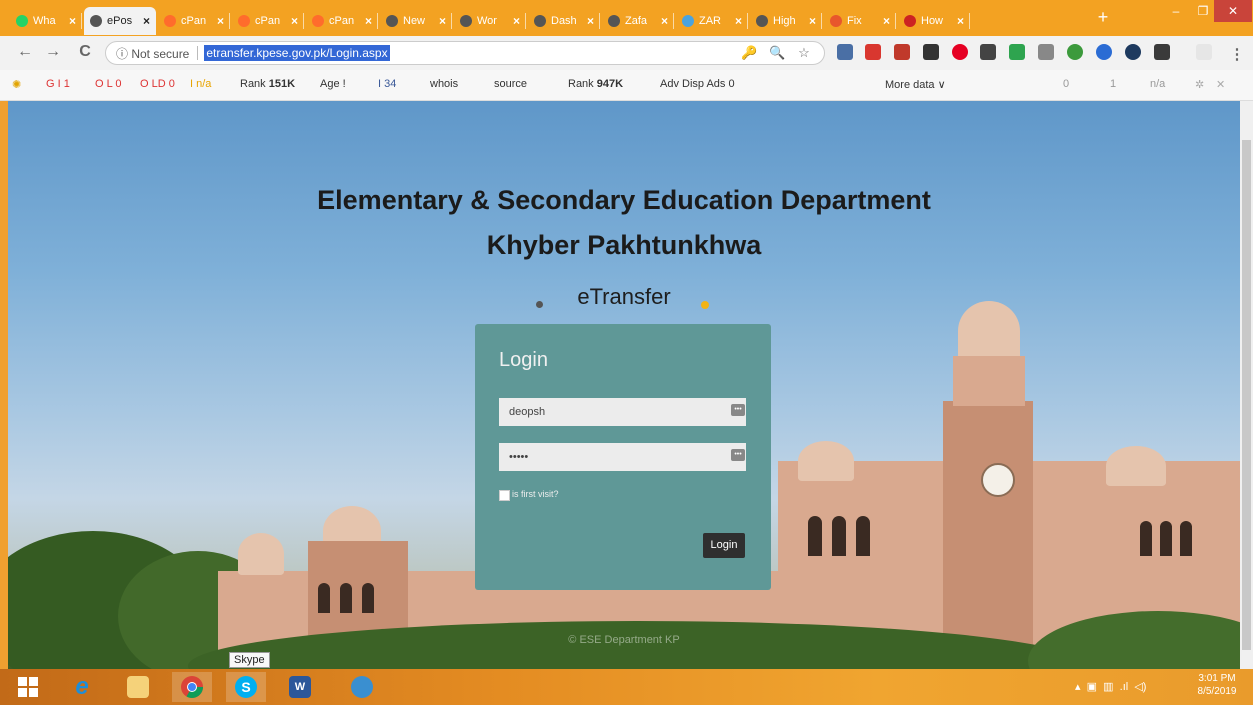 The height and width of the screenshot is (705, 1253). What do you see at coordinates (25, 52) in the screenshot?
I see `back-button: ←` at bounding box center [25, 52].